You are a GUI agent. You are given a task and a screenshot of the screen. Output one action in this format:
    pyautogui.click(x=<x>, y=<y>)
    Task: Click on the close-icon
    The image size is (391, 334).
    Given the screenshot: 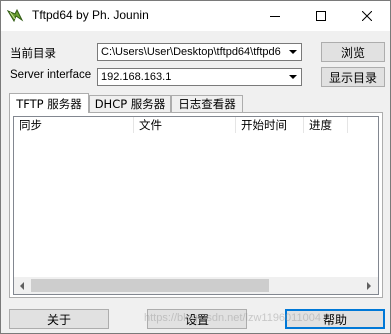 What is the action you would take?
    pyautogui.click(x=367, y=16)
    